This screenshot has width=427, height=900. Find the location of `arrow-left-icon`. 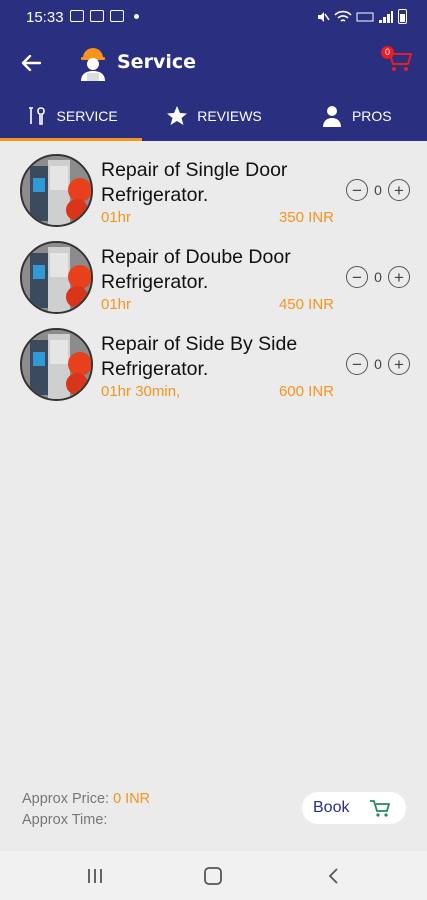

arrow-left-icon is located at coordinates (31, 63).